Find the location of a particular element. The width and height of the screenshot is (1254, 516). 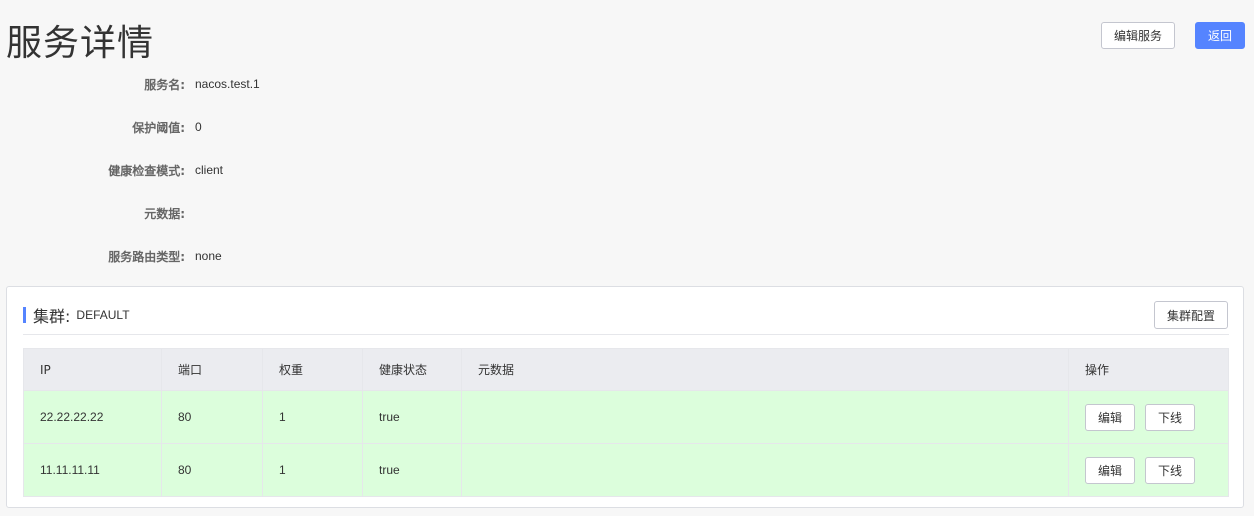

table-row: 22.22.22.22 80 1 true 编辑 下线 is located at coordinates (626, 417).